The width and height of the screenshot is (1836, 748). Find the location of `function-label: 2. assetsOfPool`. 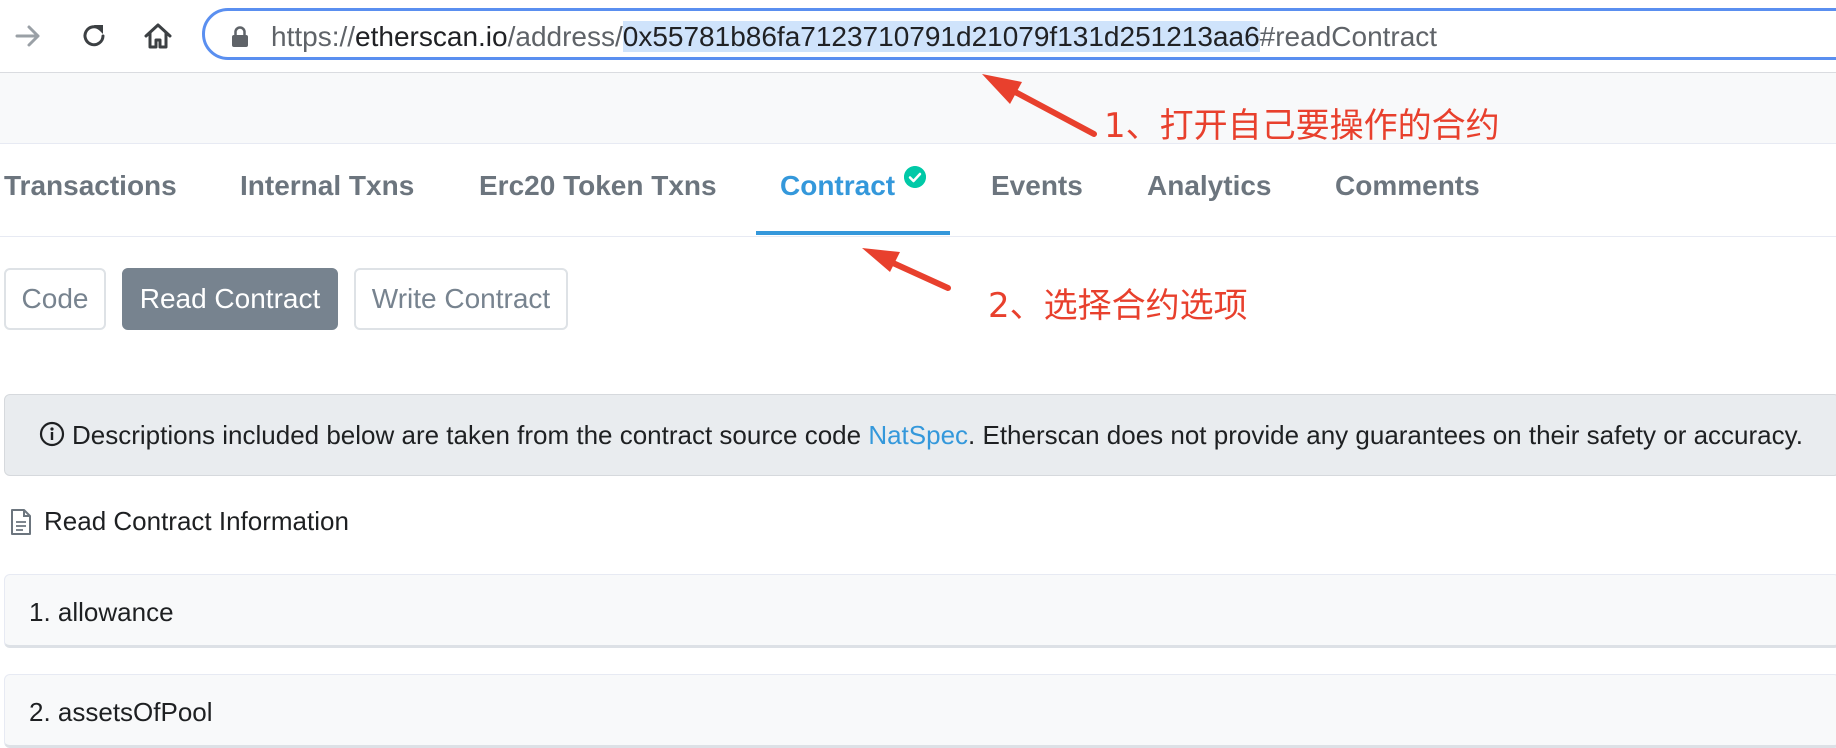

function-label: 2. assetsOfPool is located at coordinates (121, 712).